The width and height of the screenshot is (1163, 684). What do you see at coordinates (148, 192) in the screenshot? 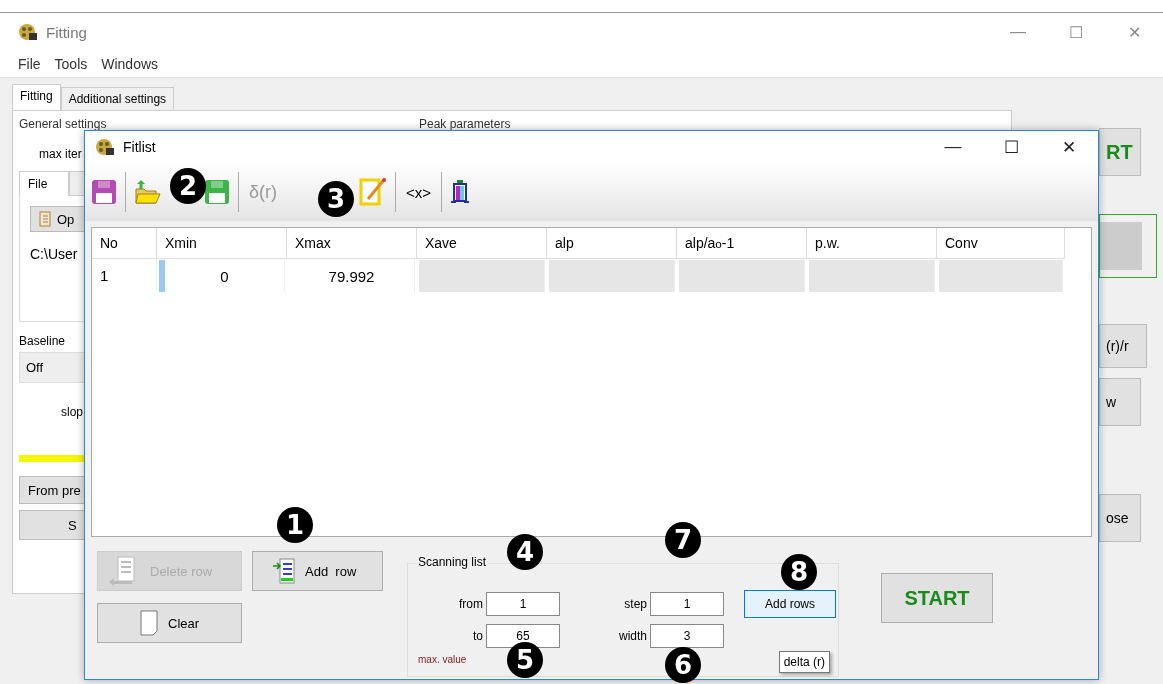
I see `open-folder-icon` at bounding box center [148, 192].